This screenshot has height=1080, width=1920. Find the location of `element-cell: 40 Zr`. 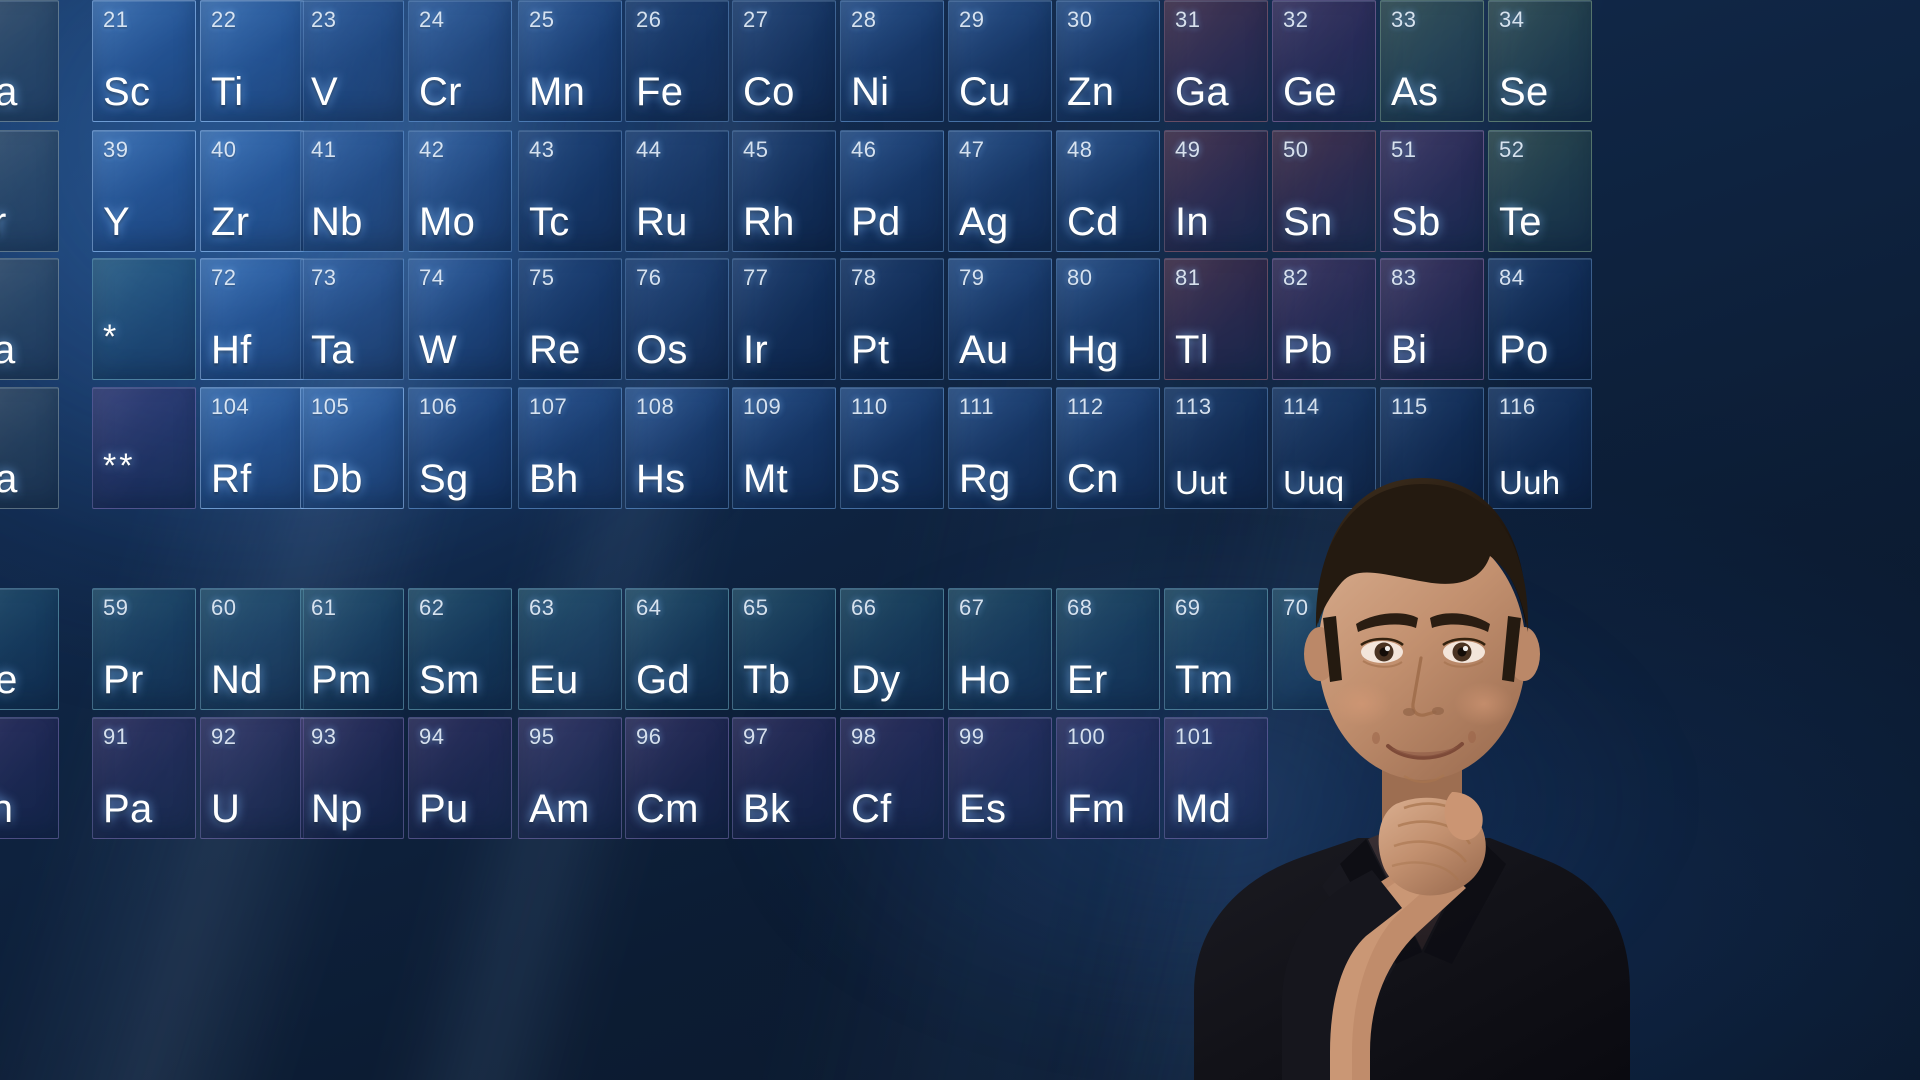

element-cell: 40 Zr is located at coordinates (252, 191).